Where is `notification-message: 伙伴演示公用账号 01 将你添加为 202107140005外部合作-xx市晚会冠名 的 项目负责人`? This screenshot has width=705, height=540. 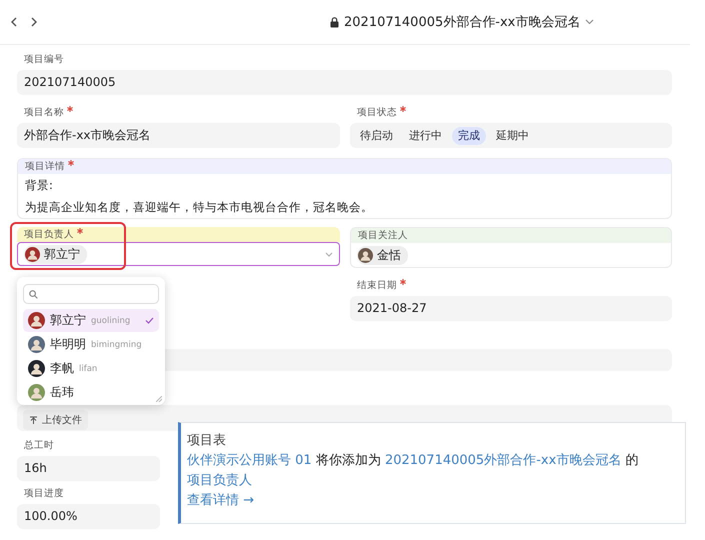
notification-message: 伙伴演示公用账号 01 将你添加为 202107140005外部合作-xx市晚会冠名 的 项目负责人 is located at coordinates (413, 471).